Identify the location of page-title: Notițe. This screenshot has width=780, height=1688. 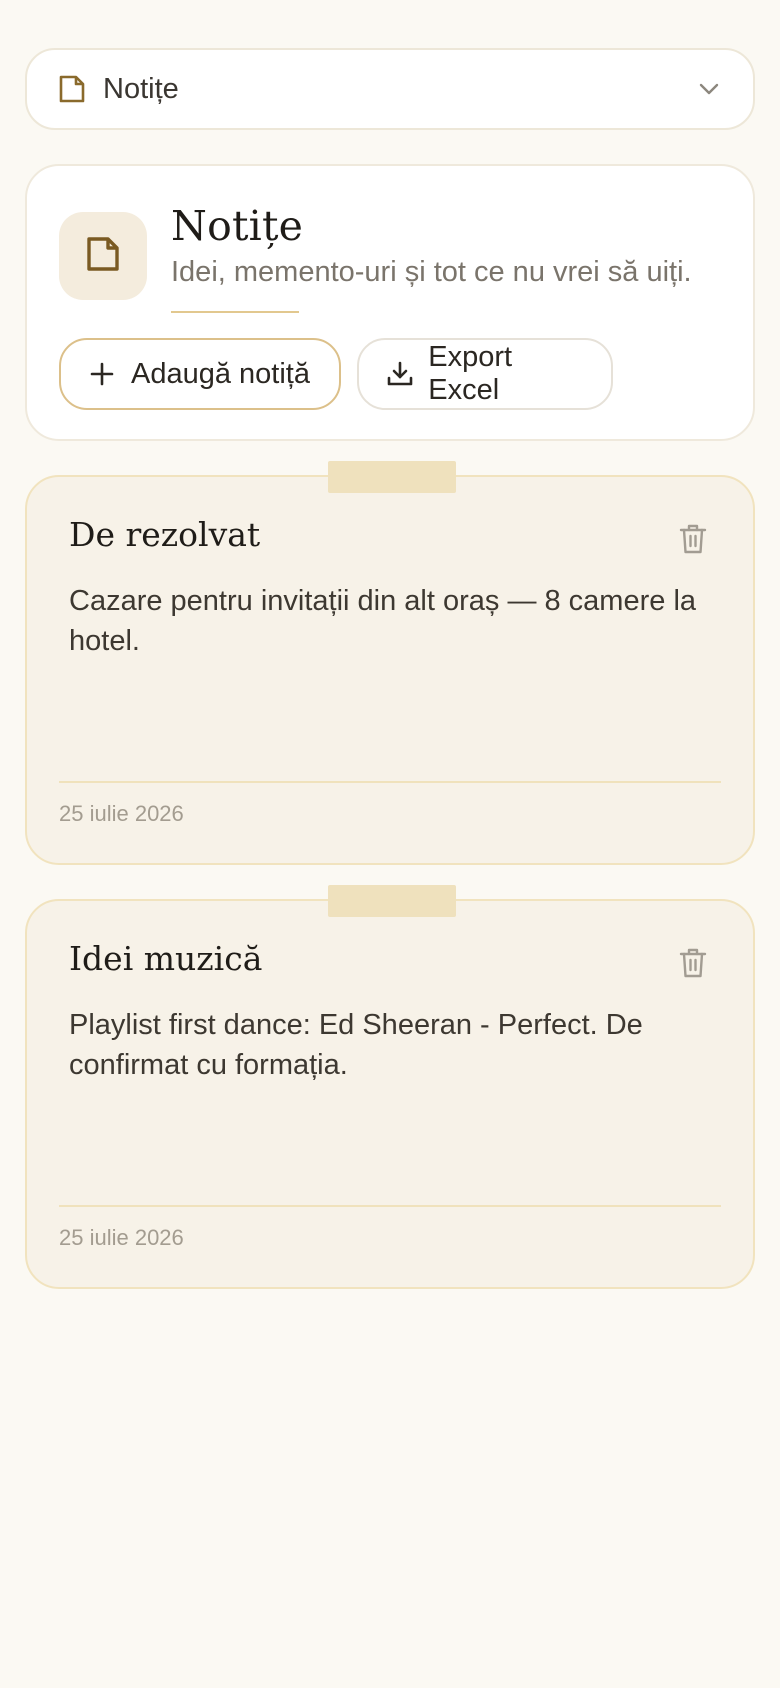
(237, 226).